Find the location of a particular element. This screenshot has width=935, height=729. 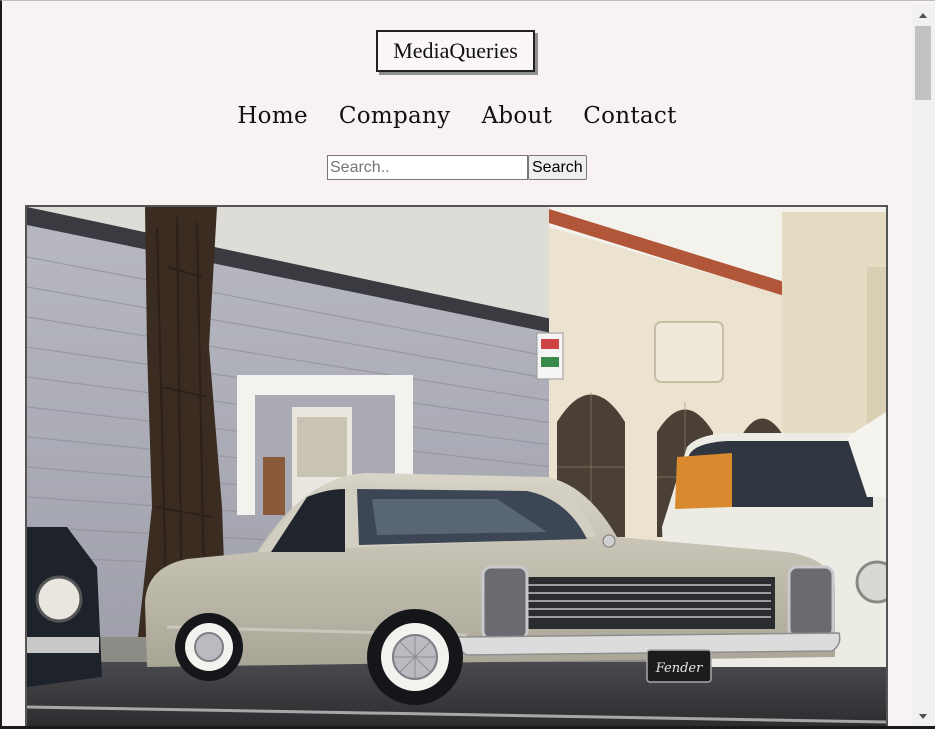

site-logo-text: MediaQueries is located at coordinates (455, 50).